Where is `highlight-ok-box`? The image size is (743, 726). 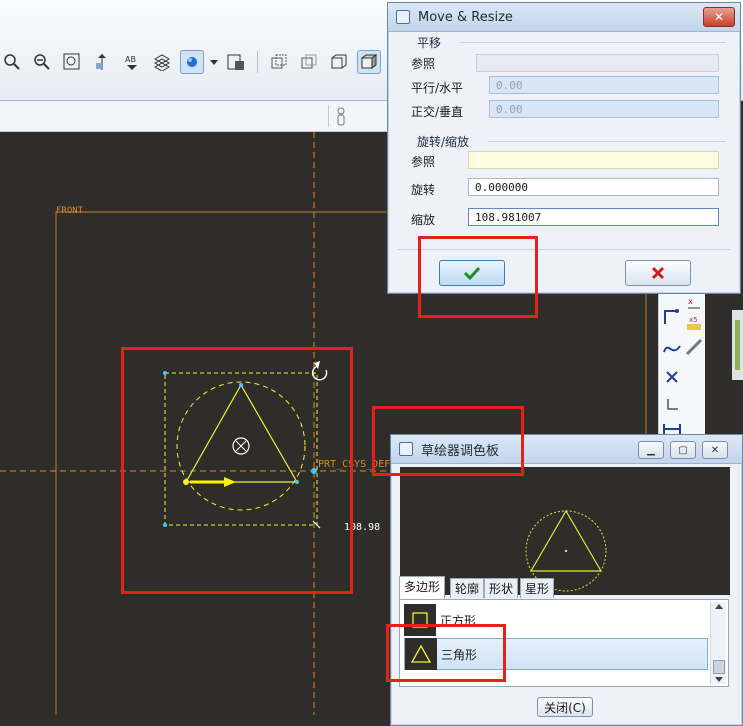
highlight-ok-box is located at coordinates (478, 277).